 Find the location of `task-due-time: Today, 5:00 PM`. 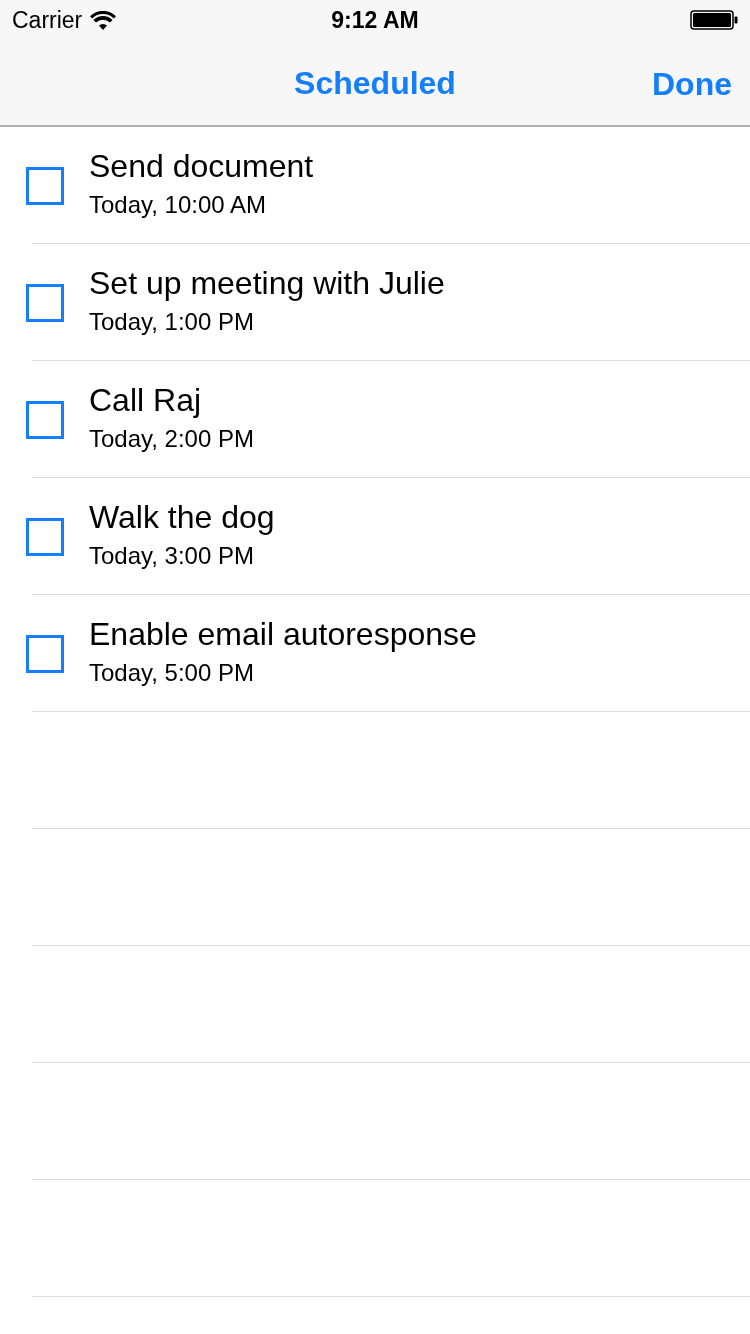

task-due-time: Today, 5:00 PM is located at coordinates (172, 673).